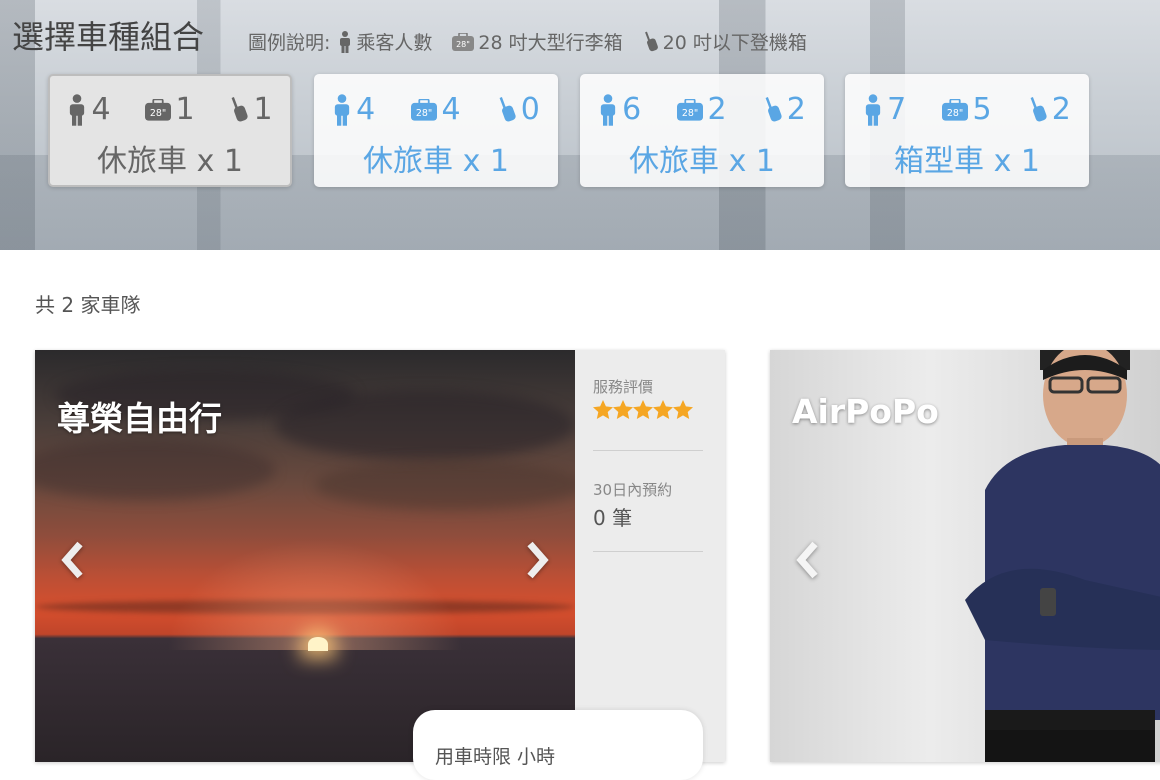  What do you see at coordinates (633, 490) in the screenshot?
I see `bookings-label: 30日內預約` at bounding box center [633, 490].